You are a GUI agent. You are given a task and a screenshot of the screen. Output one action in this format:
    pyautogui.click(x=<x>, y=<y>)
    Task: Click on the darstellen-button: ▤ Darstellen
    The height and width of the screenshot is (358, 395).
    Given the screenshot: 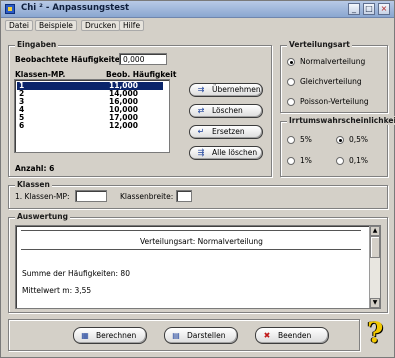 What is the action you would take?
    pyautogui.click(x=201, y=335)
    